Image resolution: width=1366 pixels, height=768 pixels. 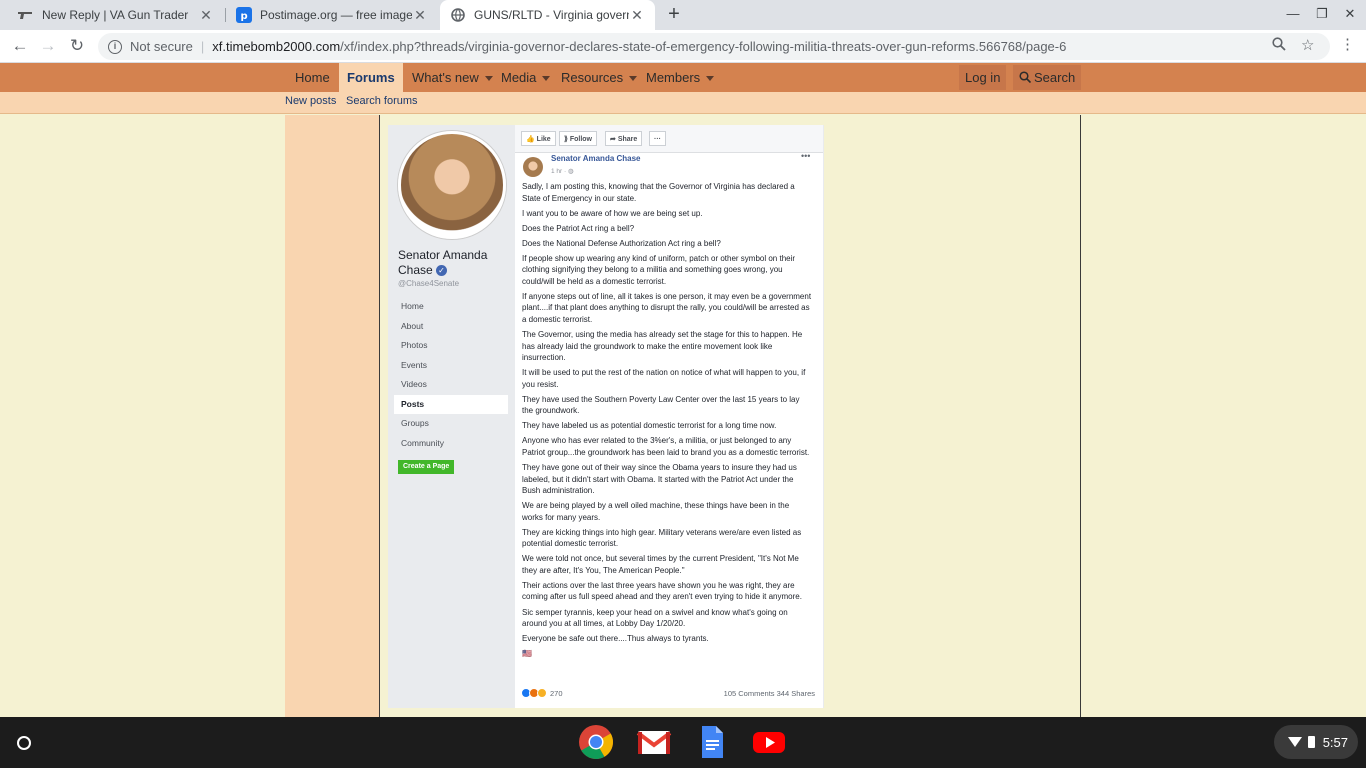 What do you see at coordinates (77, 46) in the screenshot?
I see `reload-icon: ↻` at bounding box center [77, 46].